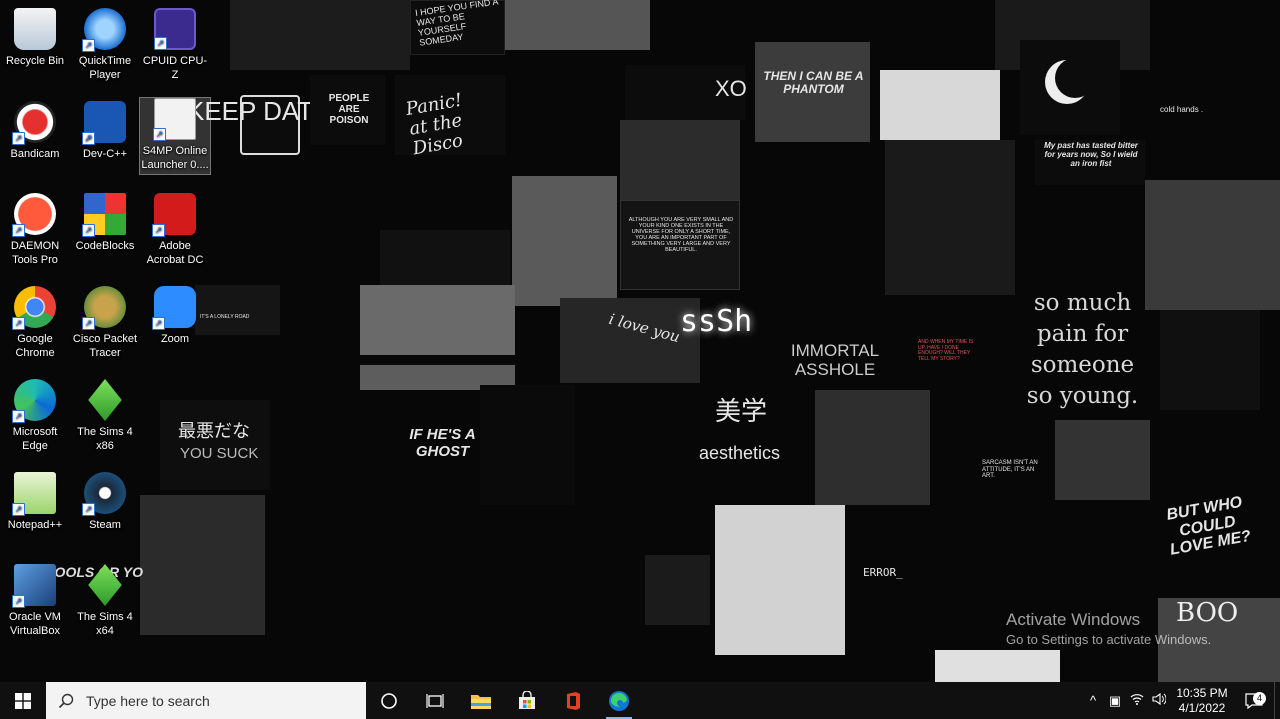  Describe the element at coordinates (104, 215) in the screenshot. I see `codeblocks-icon: ↗` at that location.